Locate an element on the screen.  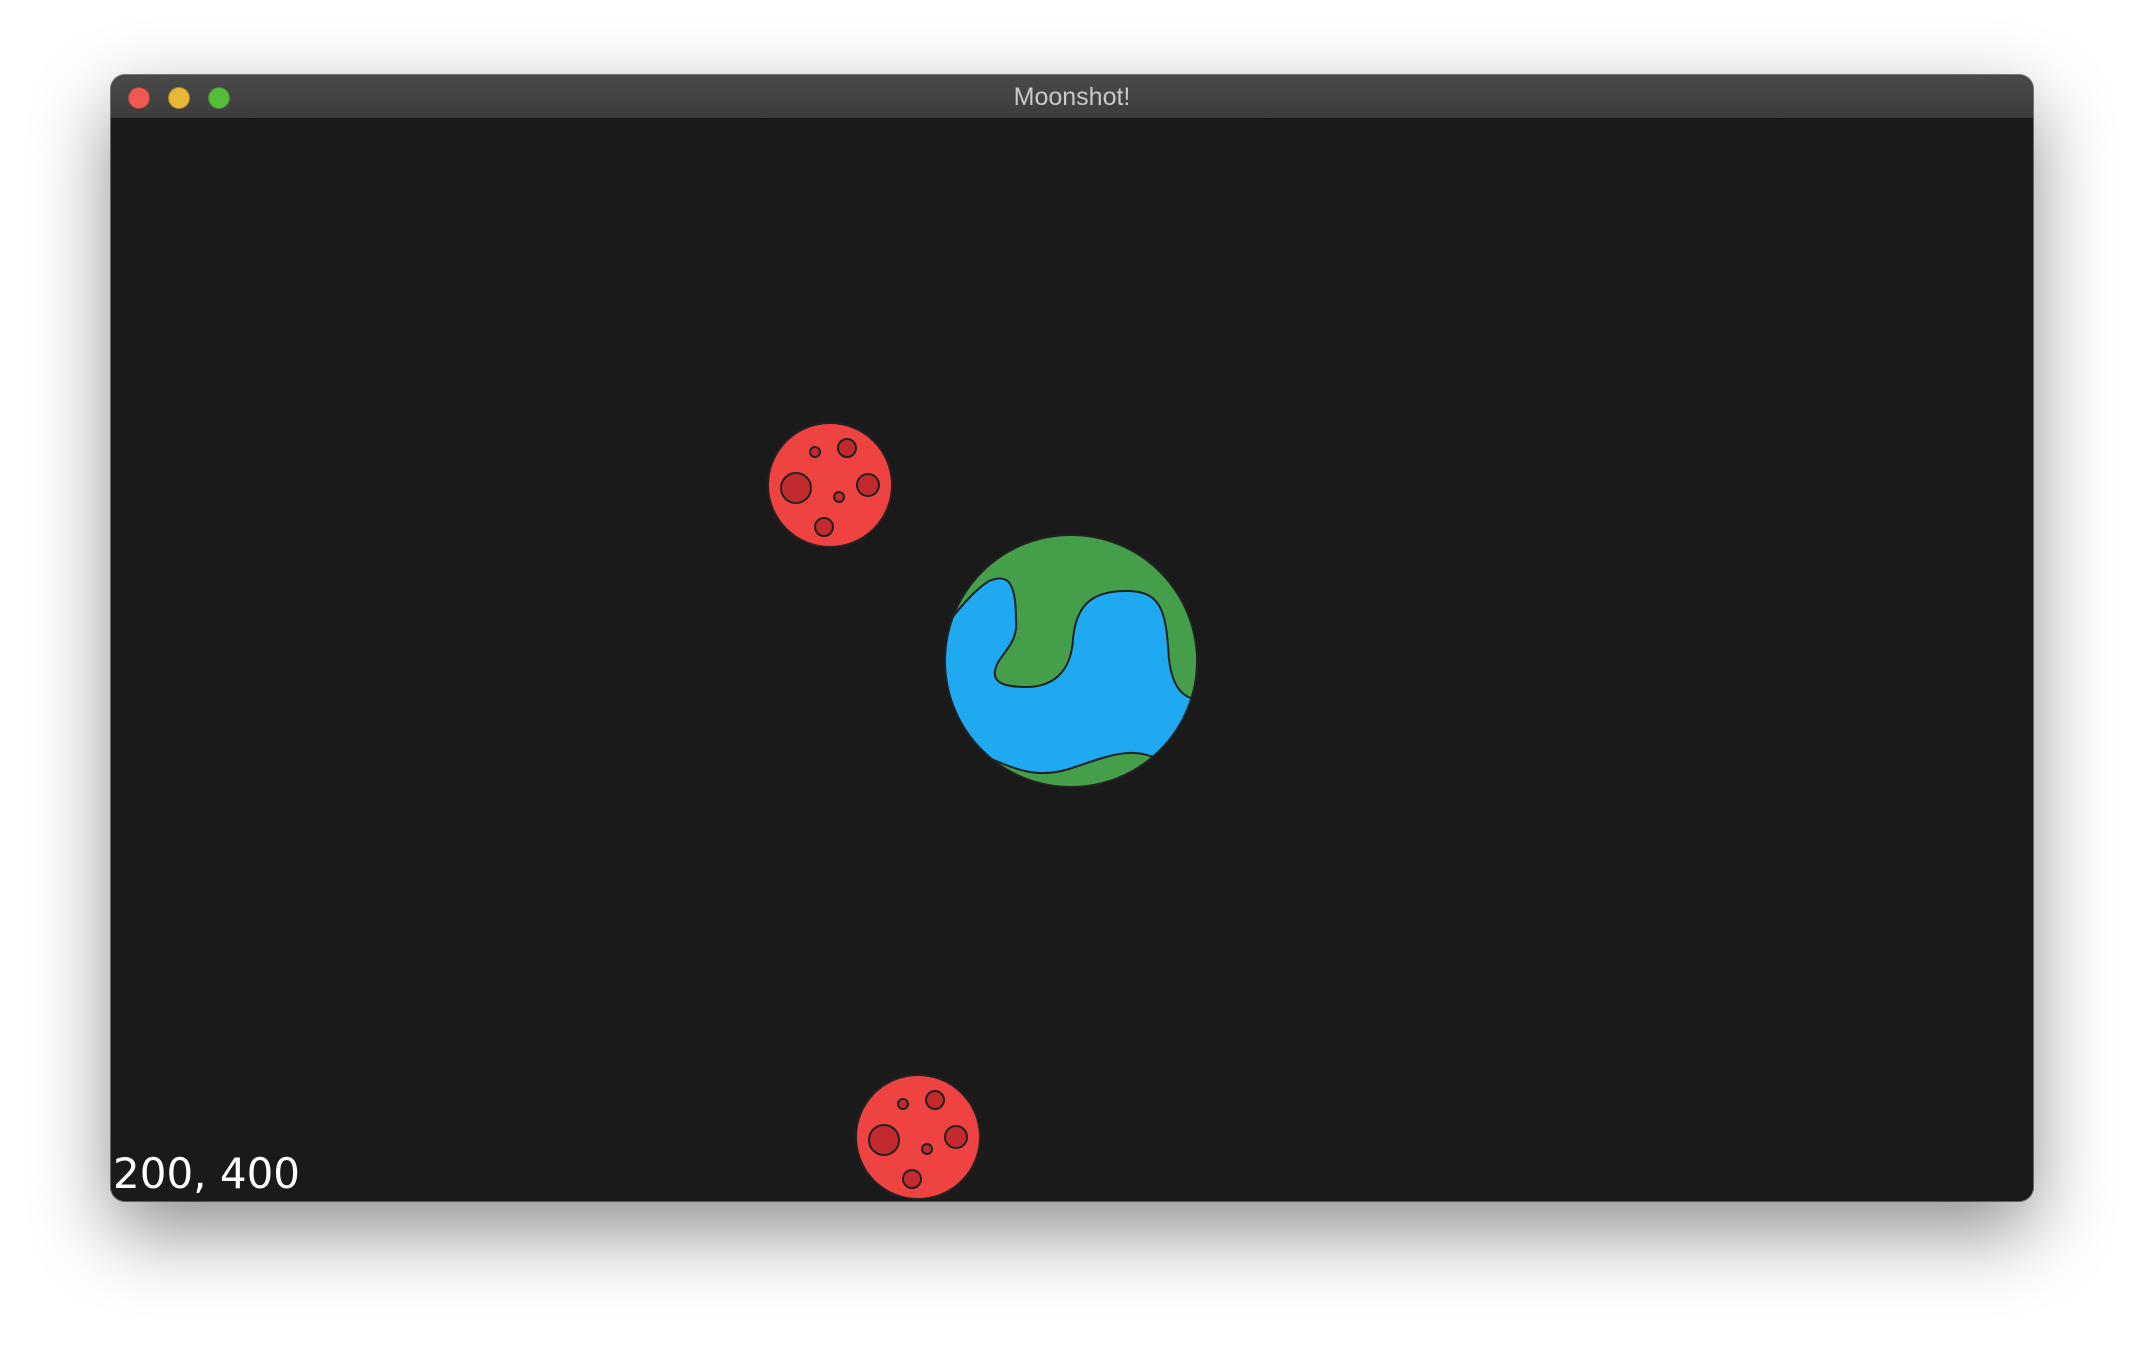
coordinates-readout: 200, 400 is located at coordinates (207, 1173).